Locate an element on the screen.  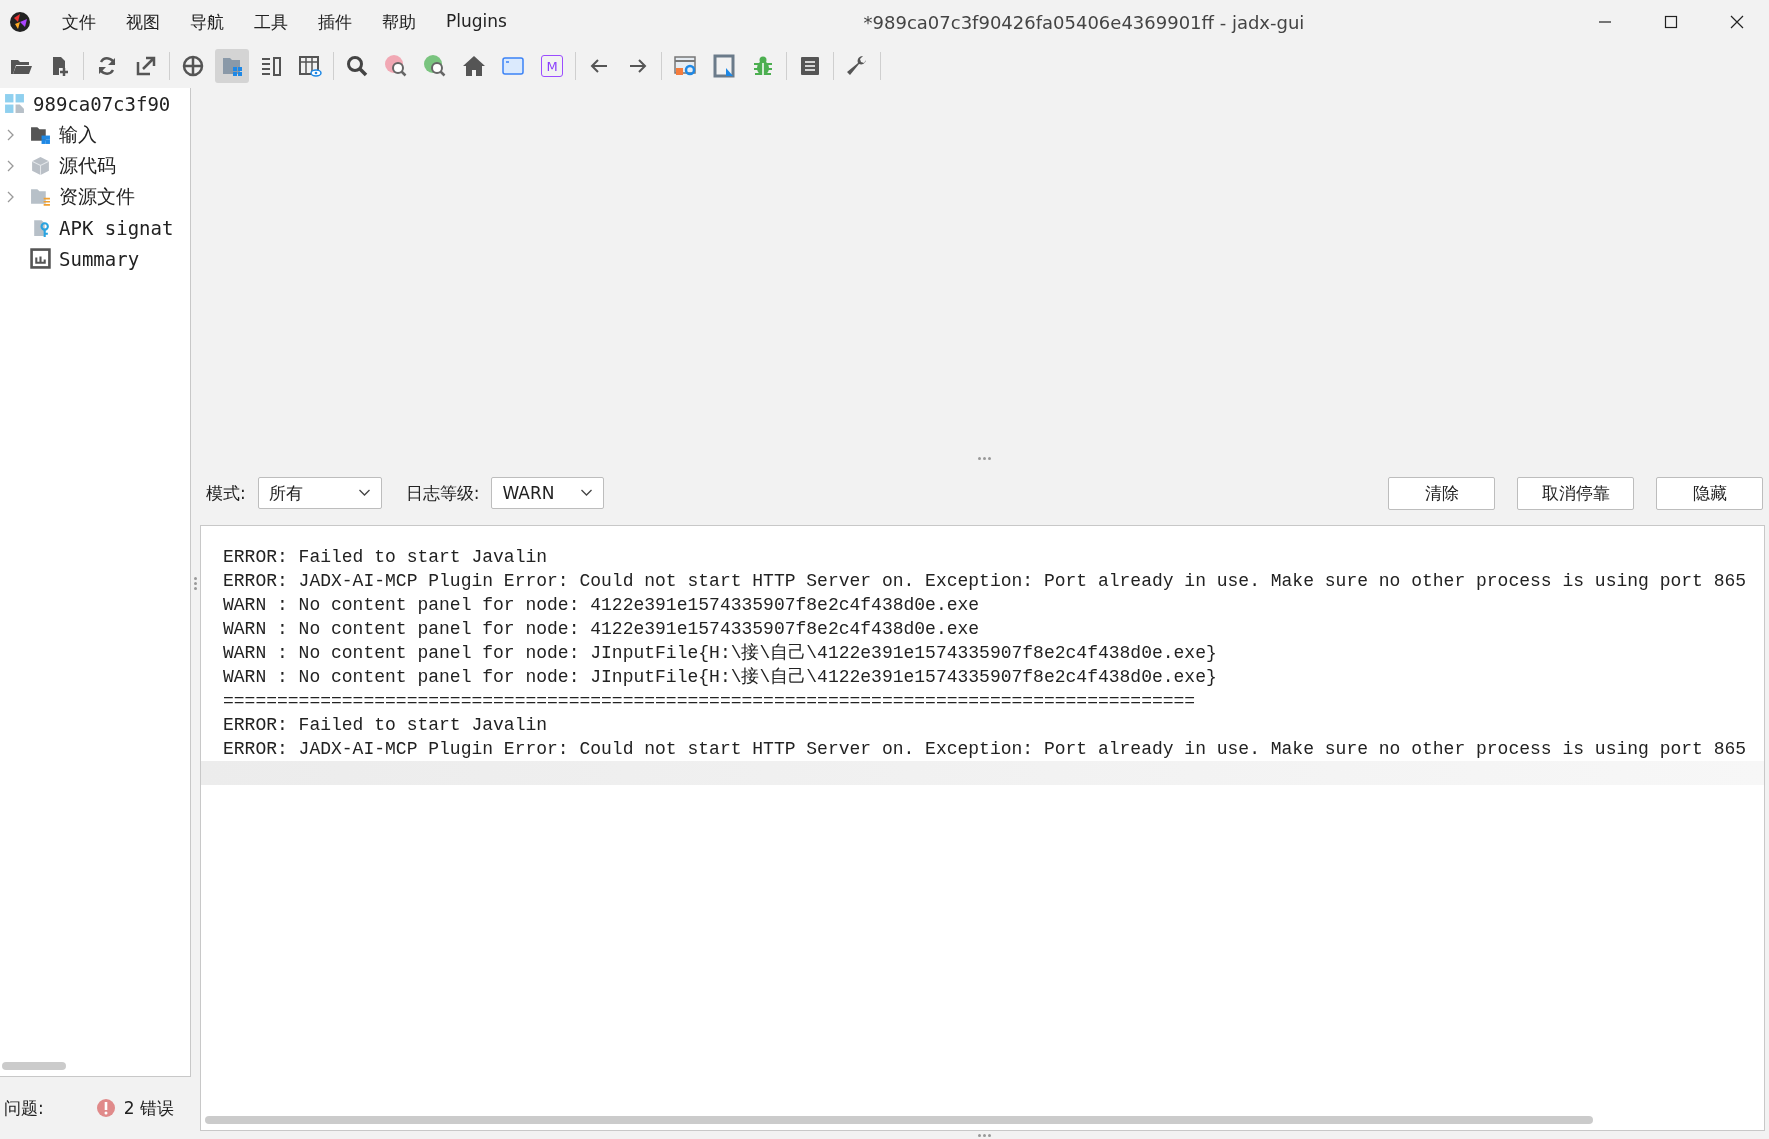
error-count: 2 错误 is located at coordinates (148, 1108).